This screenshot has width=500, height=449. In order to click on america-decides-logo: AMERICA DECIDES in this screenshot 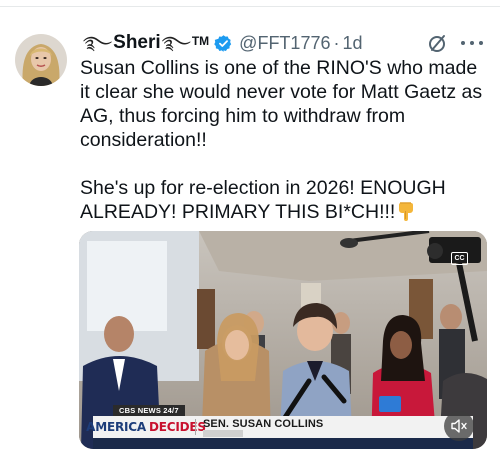, I will do `click(146, 427)`.